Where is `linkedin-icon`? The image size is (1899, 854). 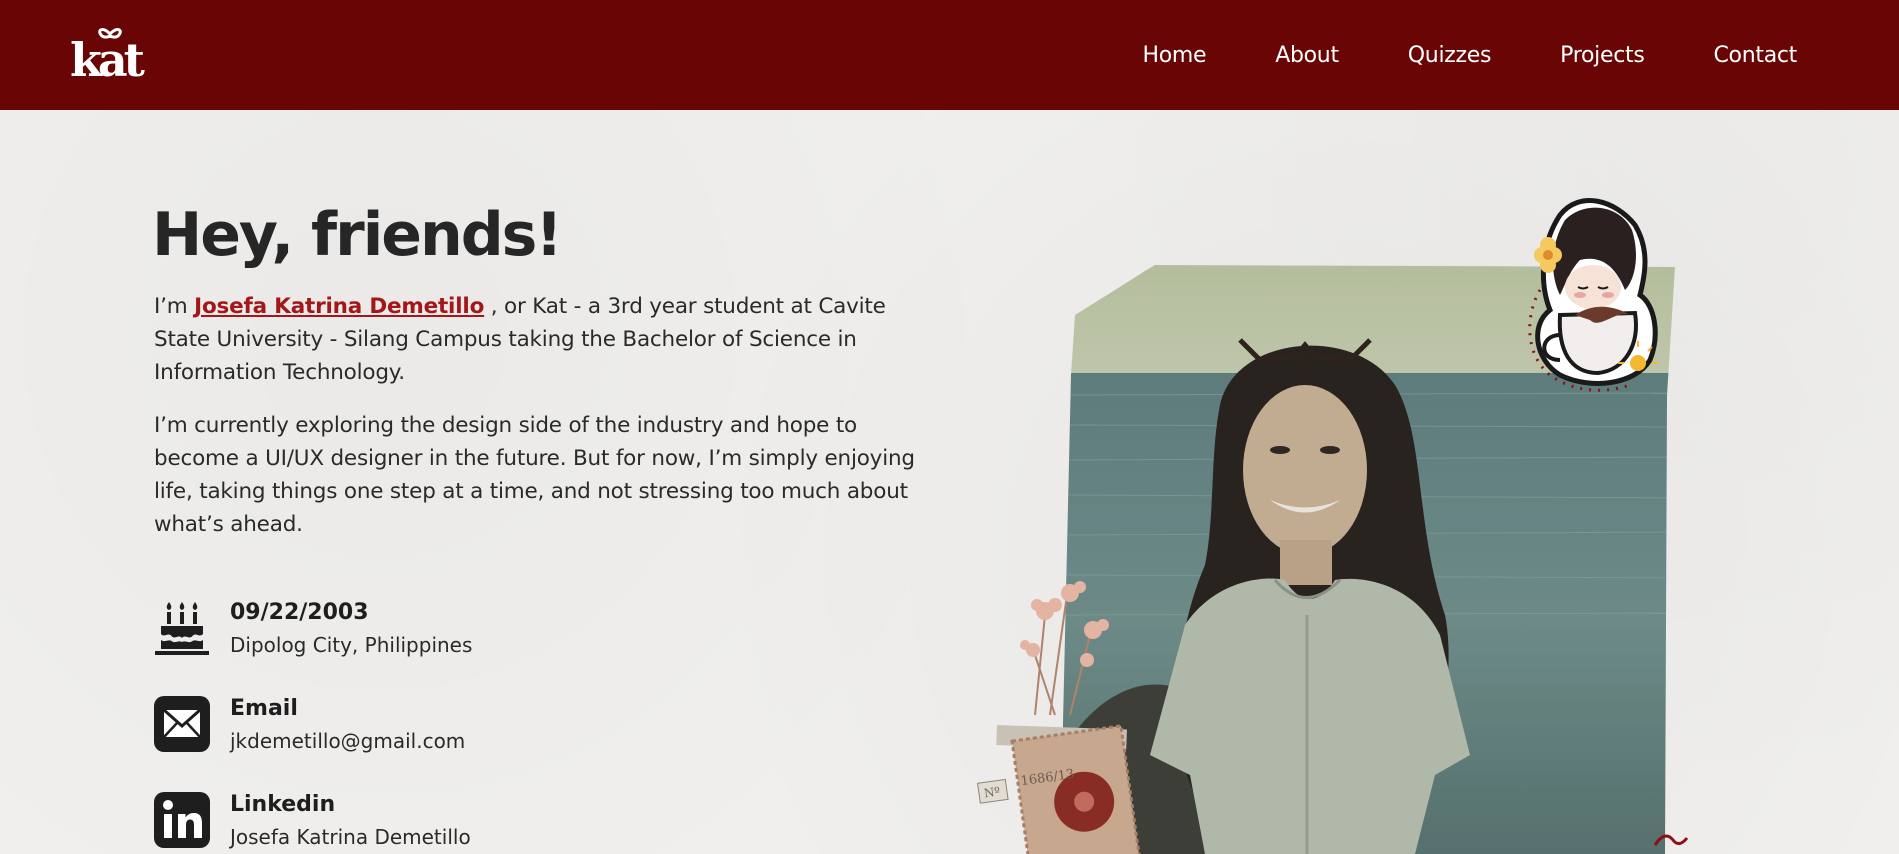
linkedin-icon is located at coordinates (182, 820).